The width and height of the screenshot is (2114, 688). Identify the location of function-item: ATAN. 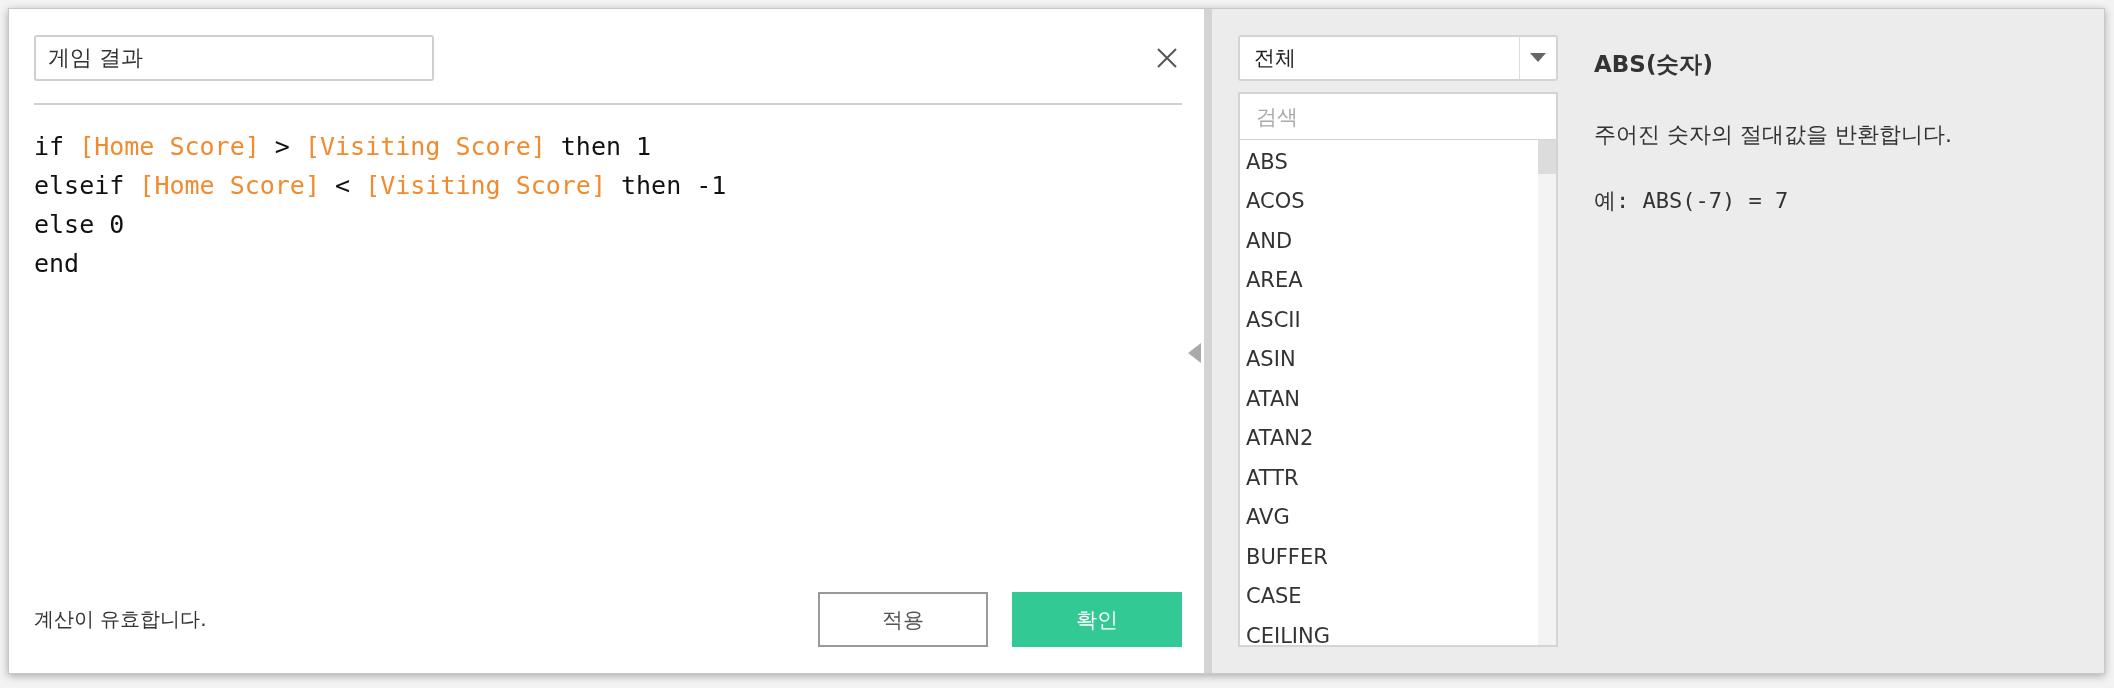
(1389, 399).